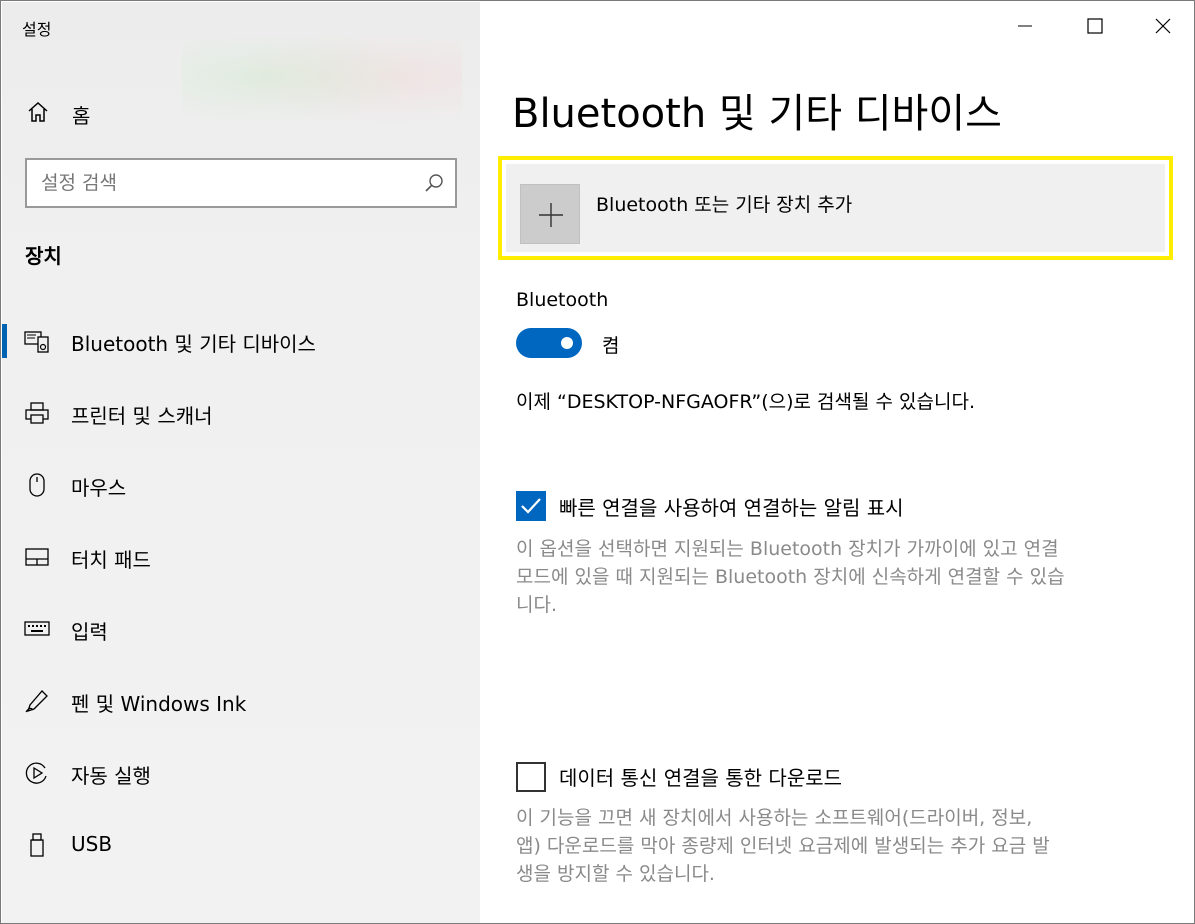  I want to click on description-line: 이 옵션을 선택하면 지원되는 Bluetooth 장치가 가까이에 있고 연결, so click(787, 549).